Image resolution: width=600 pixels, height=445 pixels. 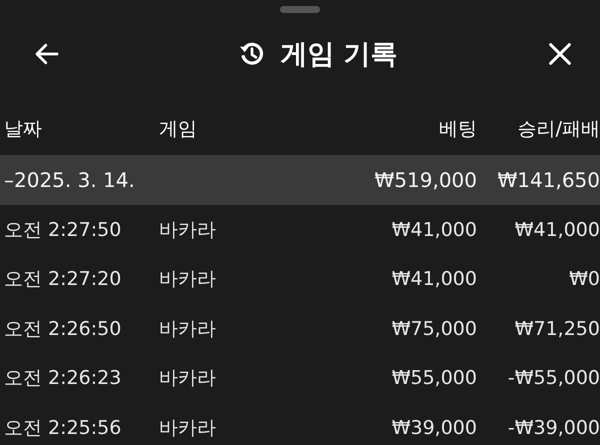 I want to click on close-icon, so click(x=560, y=54).